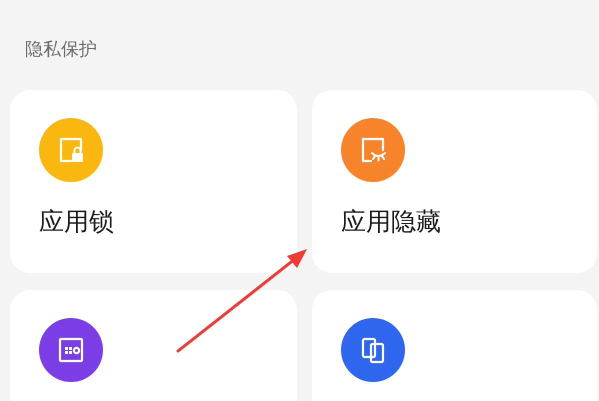  Describe the element at coordinates (61, 49) in the screenshot. I see `section-title: 隐私保护` at that location.